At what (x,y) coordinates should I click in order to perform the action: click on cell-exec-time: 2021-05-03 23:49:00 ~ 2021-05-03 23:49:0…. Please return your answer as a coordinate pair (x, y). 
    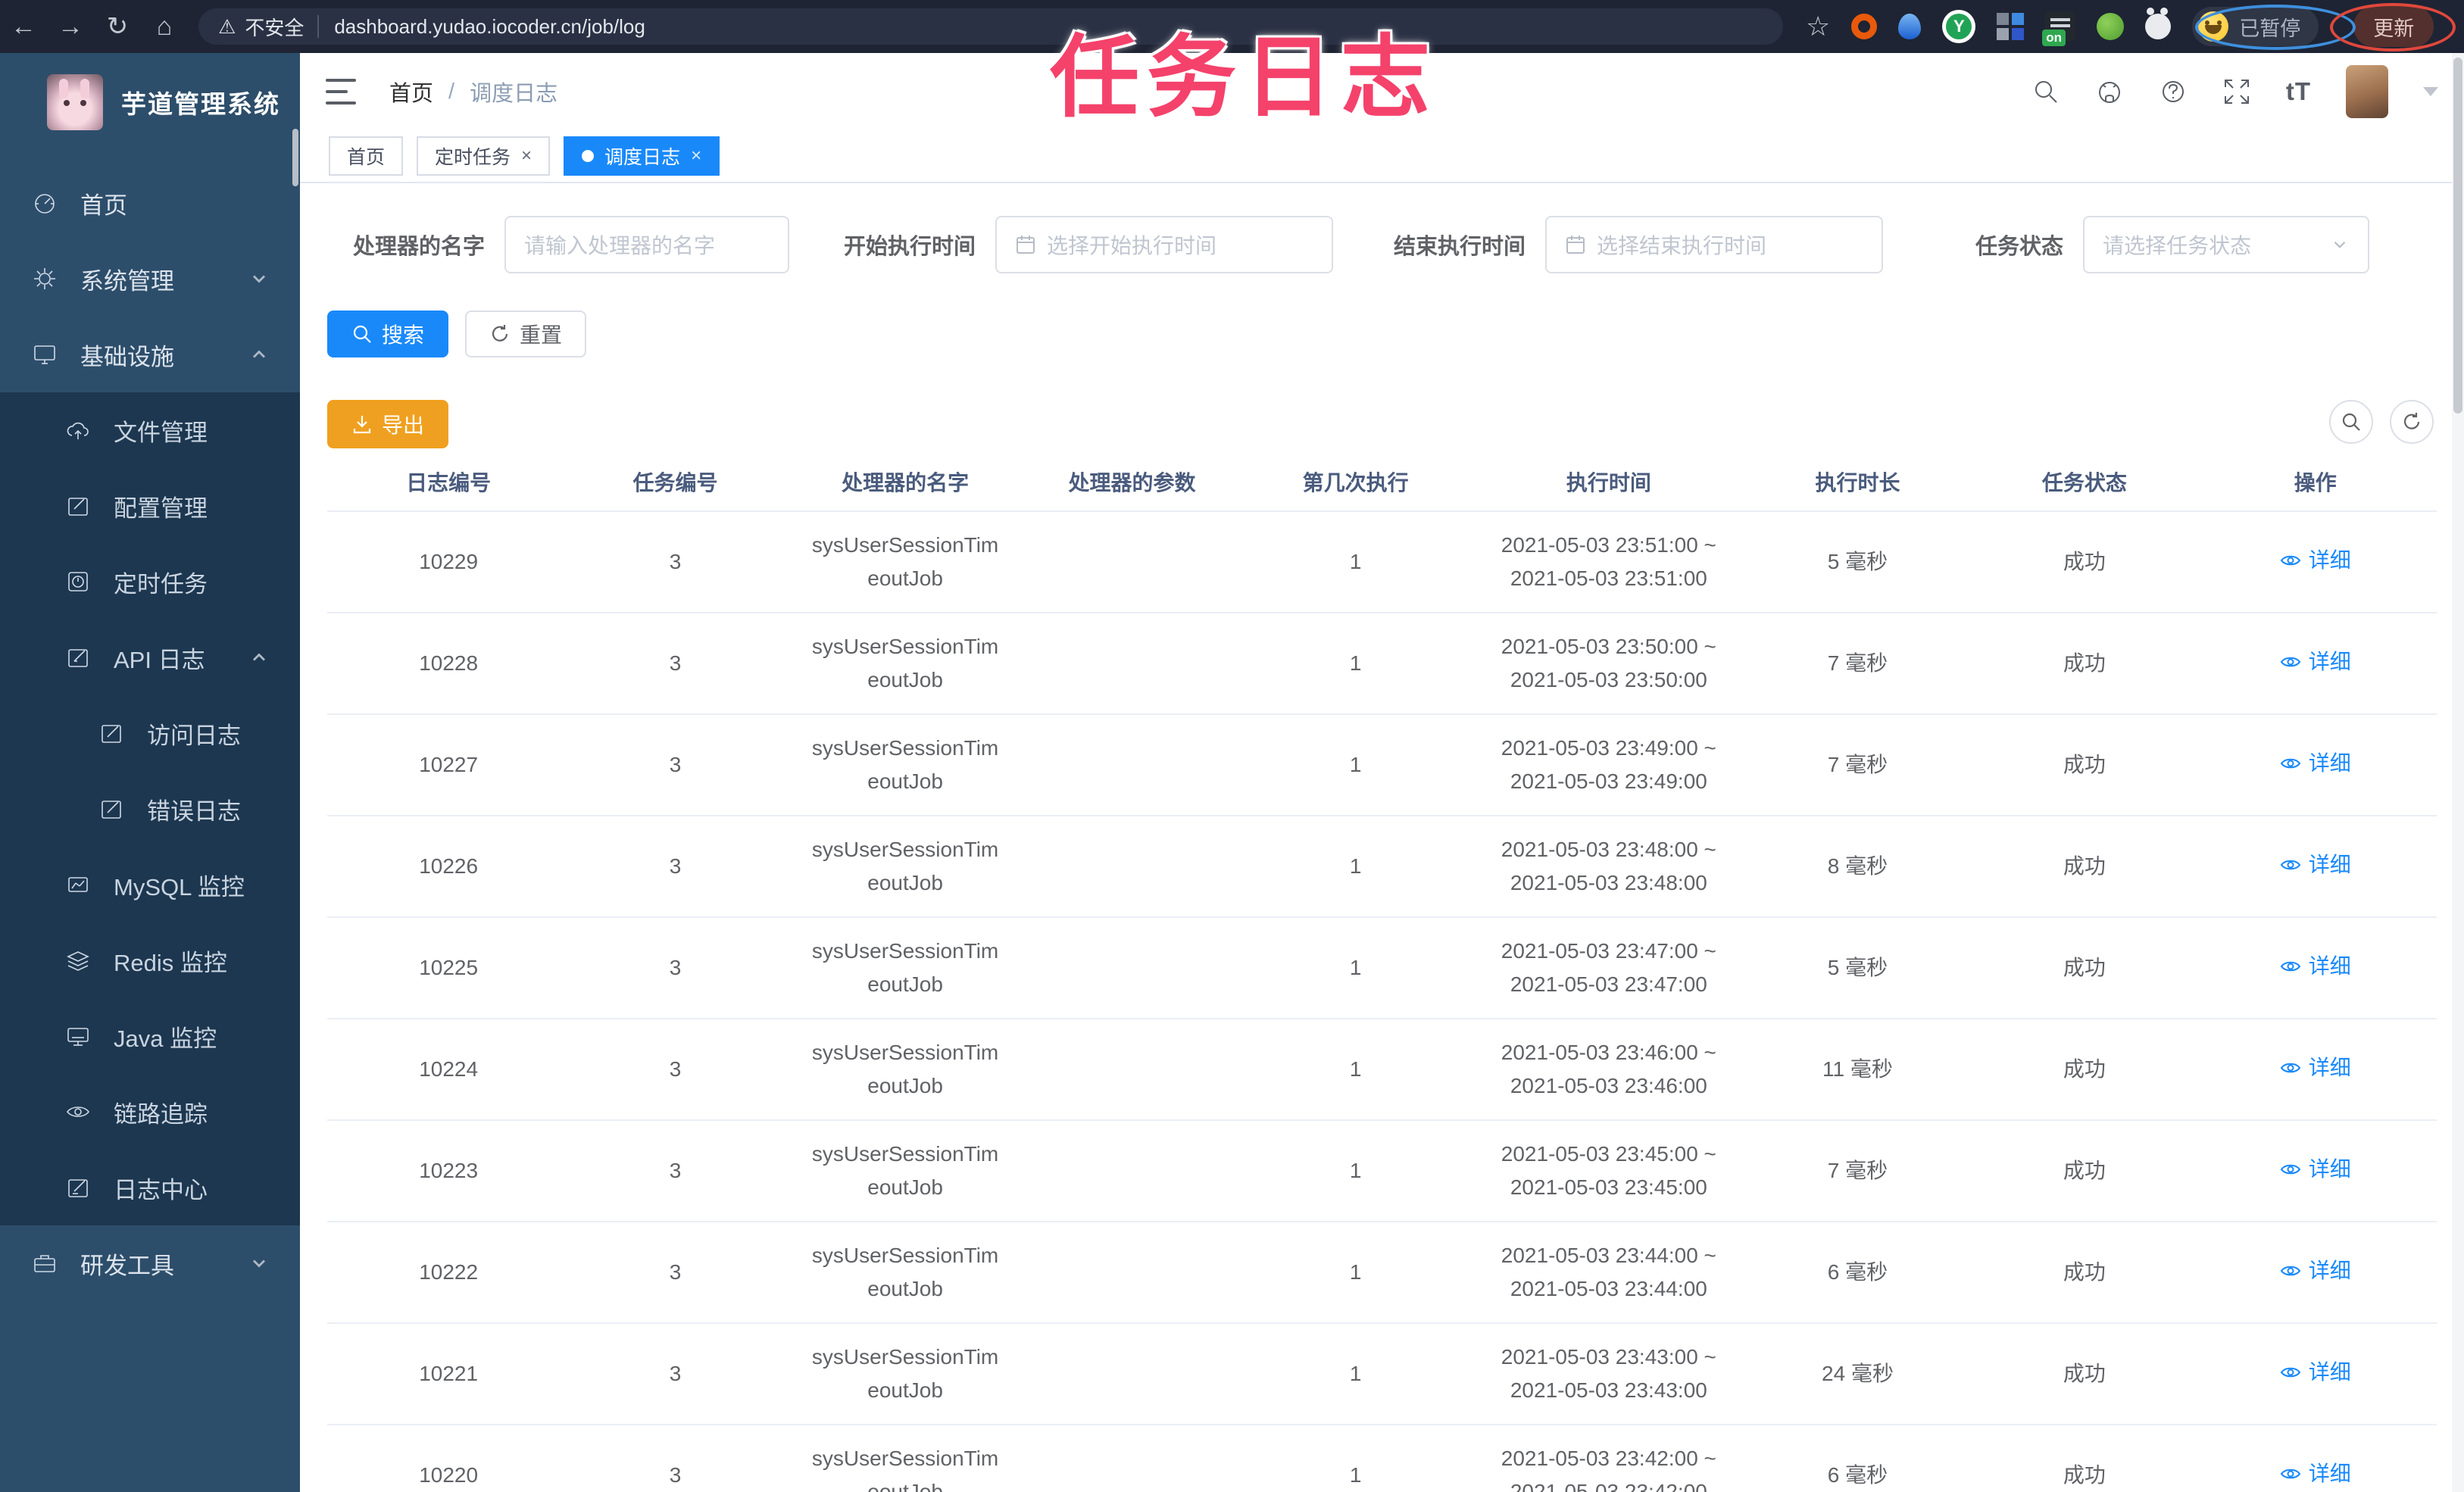
    Looking at the image, I should click on (1608, 764).